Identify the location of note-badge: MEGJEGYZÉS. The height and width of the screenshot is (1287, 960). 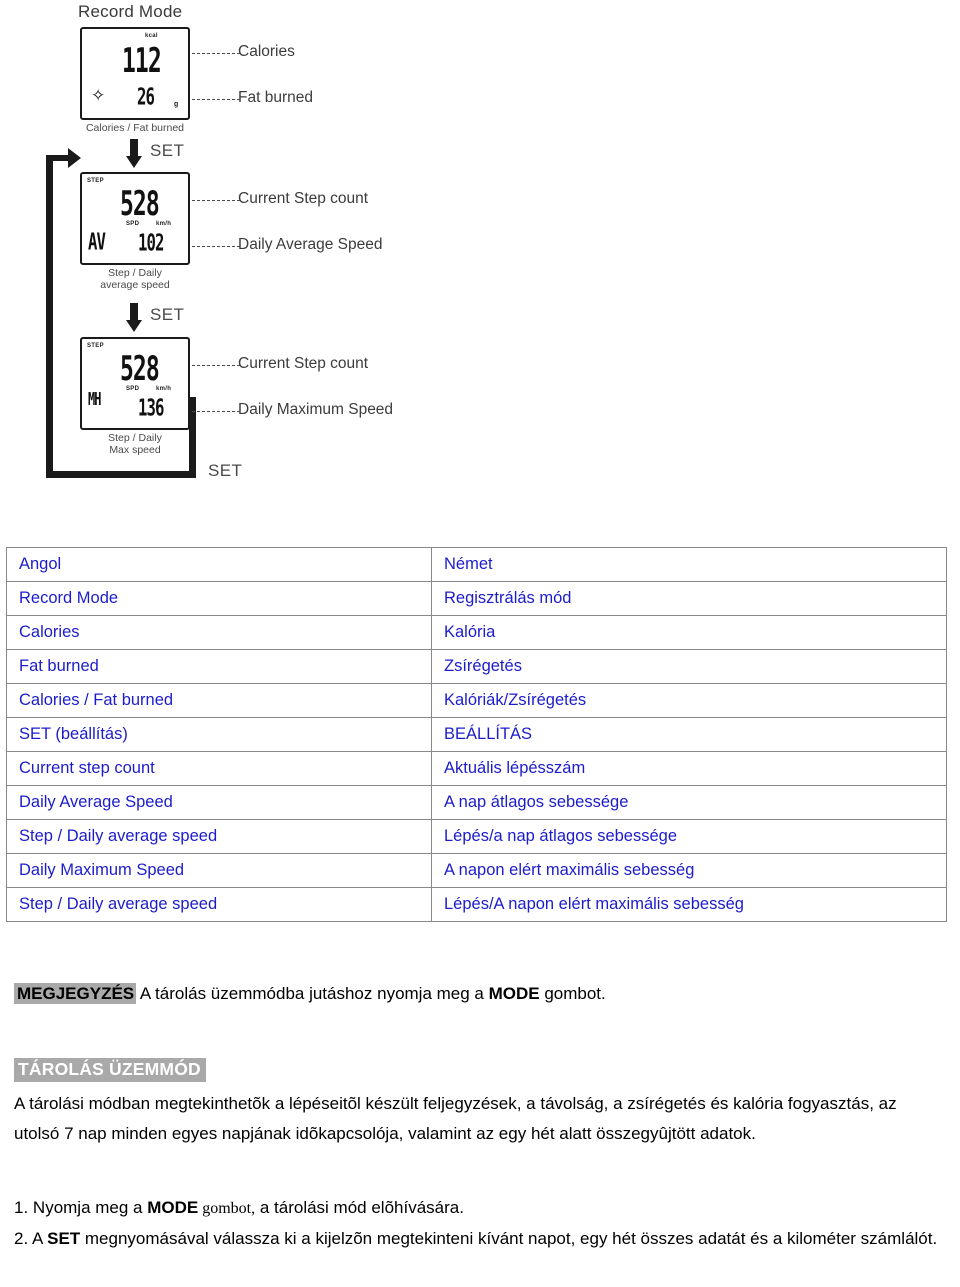
(75, 993).